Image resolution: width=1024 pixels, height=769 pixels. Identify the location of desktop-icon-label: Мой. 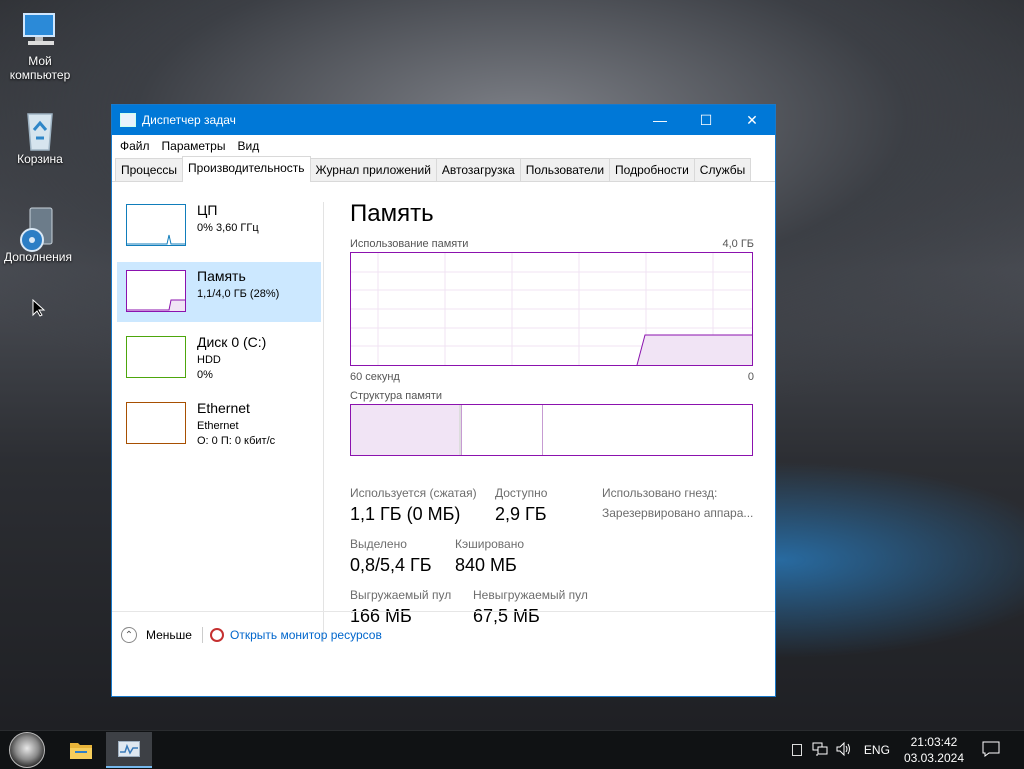
(40, 61).